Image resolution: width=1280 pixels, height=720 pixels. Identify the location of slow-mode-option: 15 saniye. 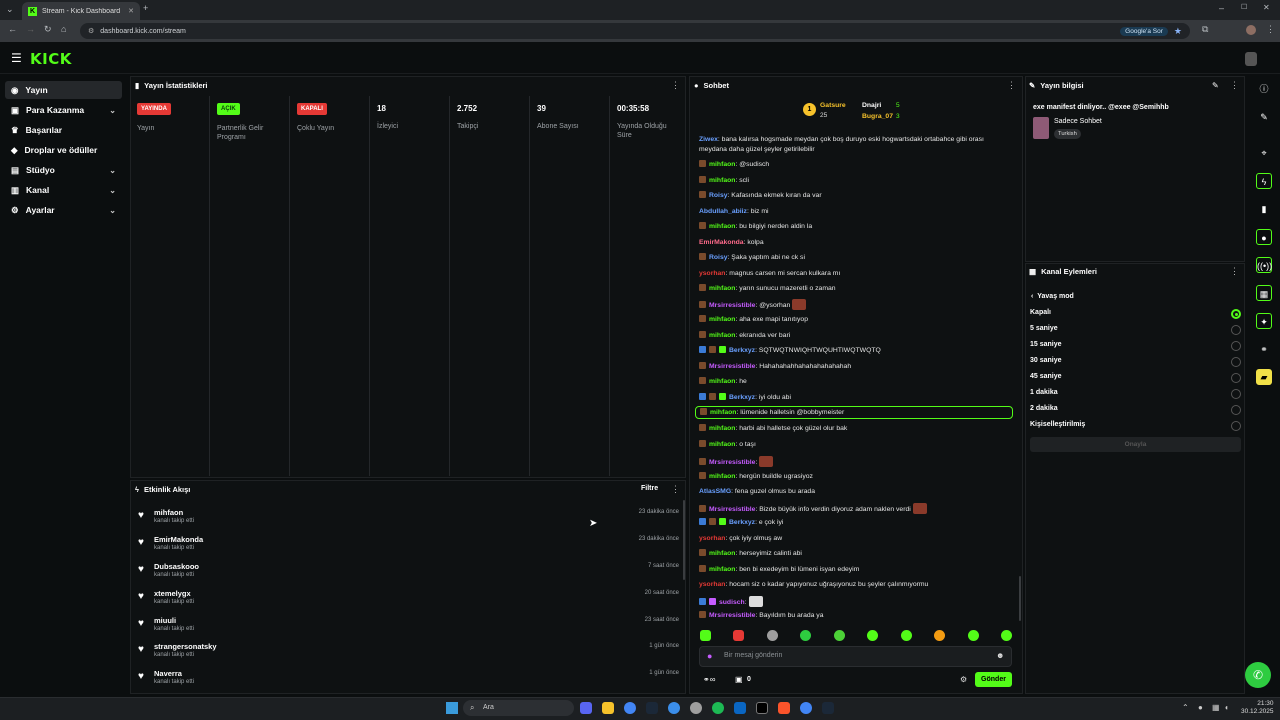
(1046, 344).